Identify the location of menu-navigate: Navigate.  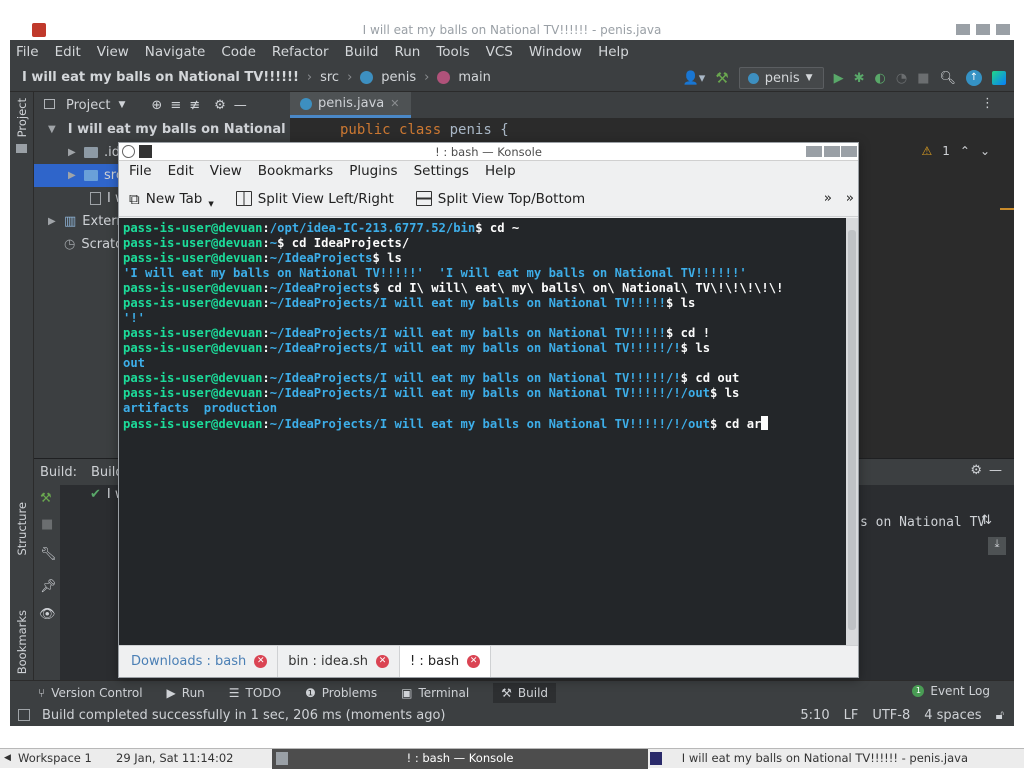
(175, 52).